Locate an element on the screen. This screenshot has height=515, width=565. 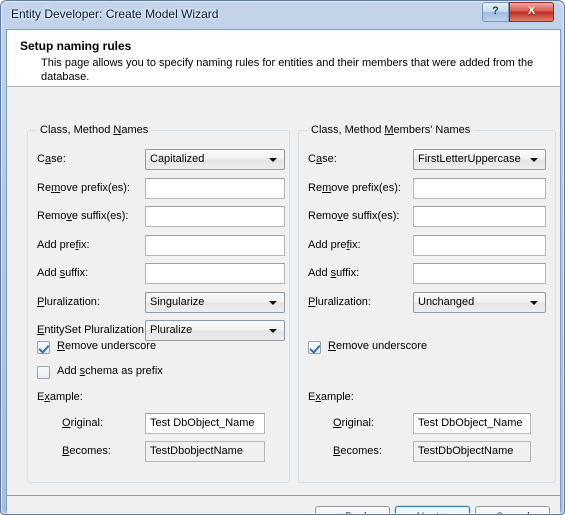
combo-box: Pluralize is located at coordinates (215, 330).